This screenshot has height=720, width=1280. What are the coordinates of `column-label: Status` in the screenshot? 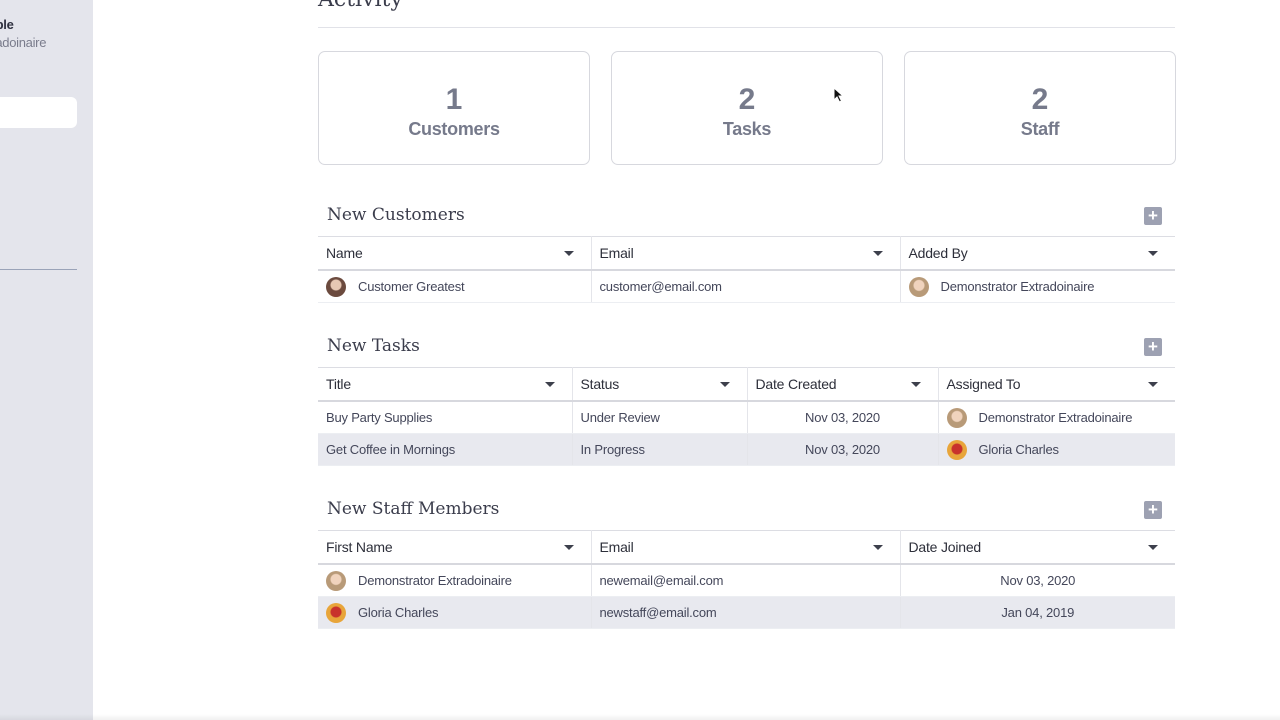 It's located at (600, 384).